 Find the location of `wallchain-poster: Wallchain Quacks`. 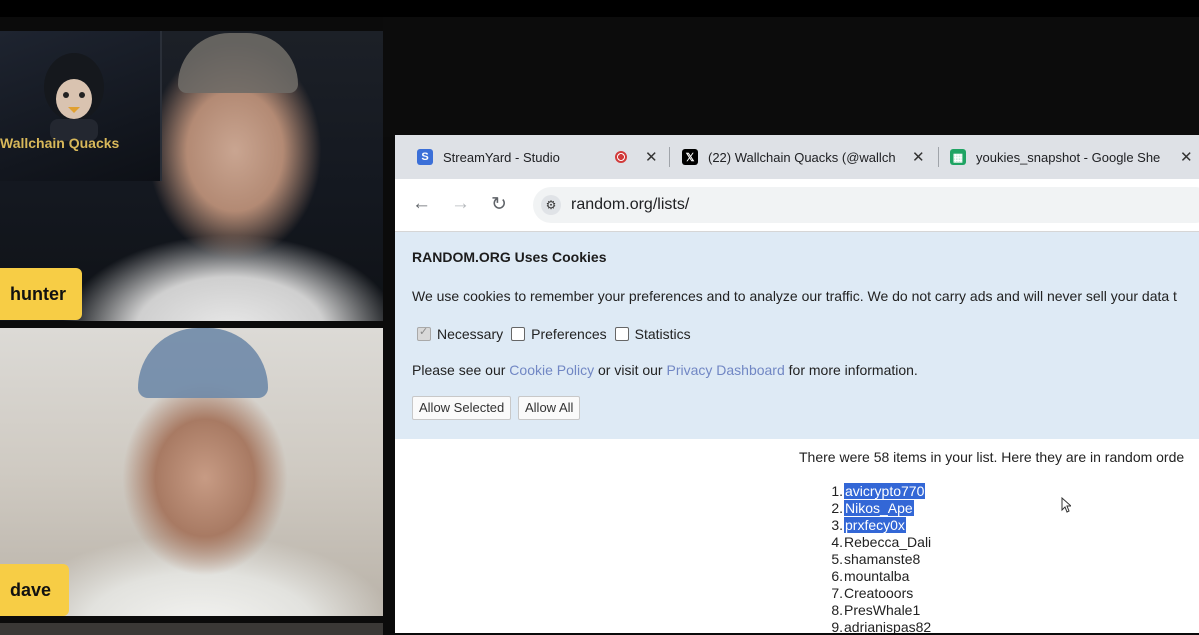

wallchain-poster: Wallchain Quacks is located at coordinates (81, 106).